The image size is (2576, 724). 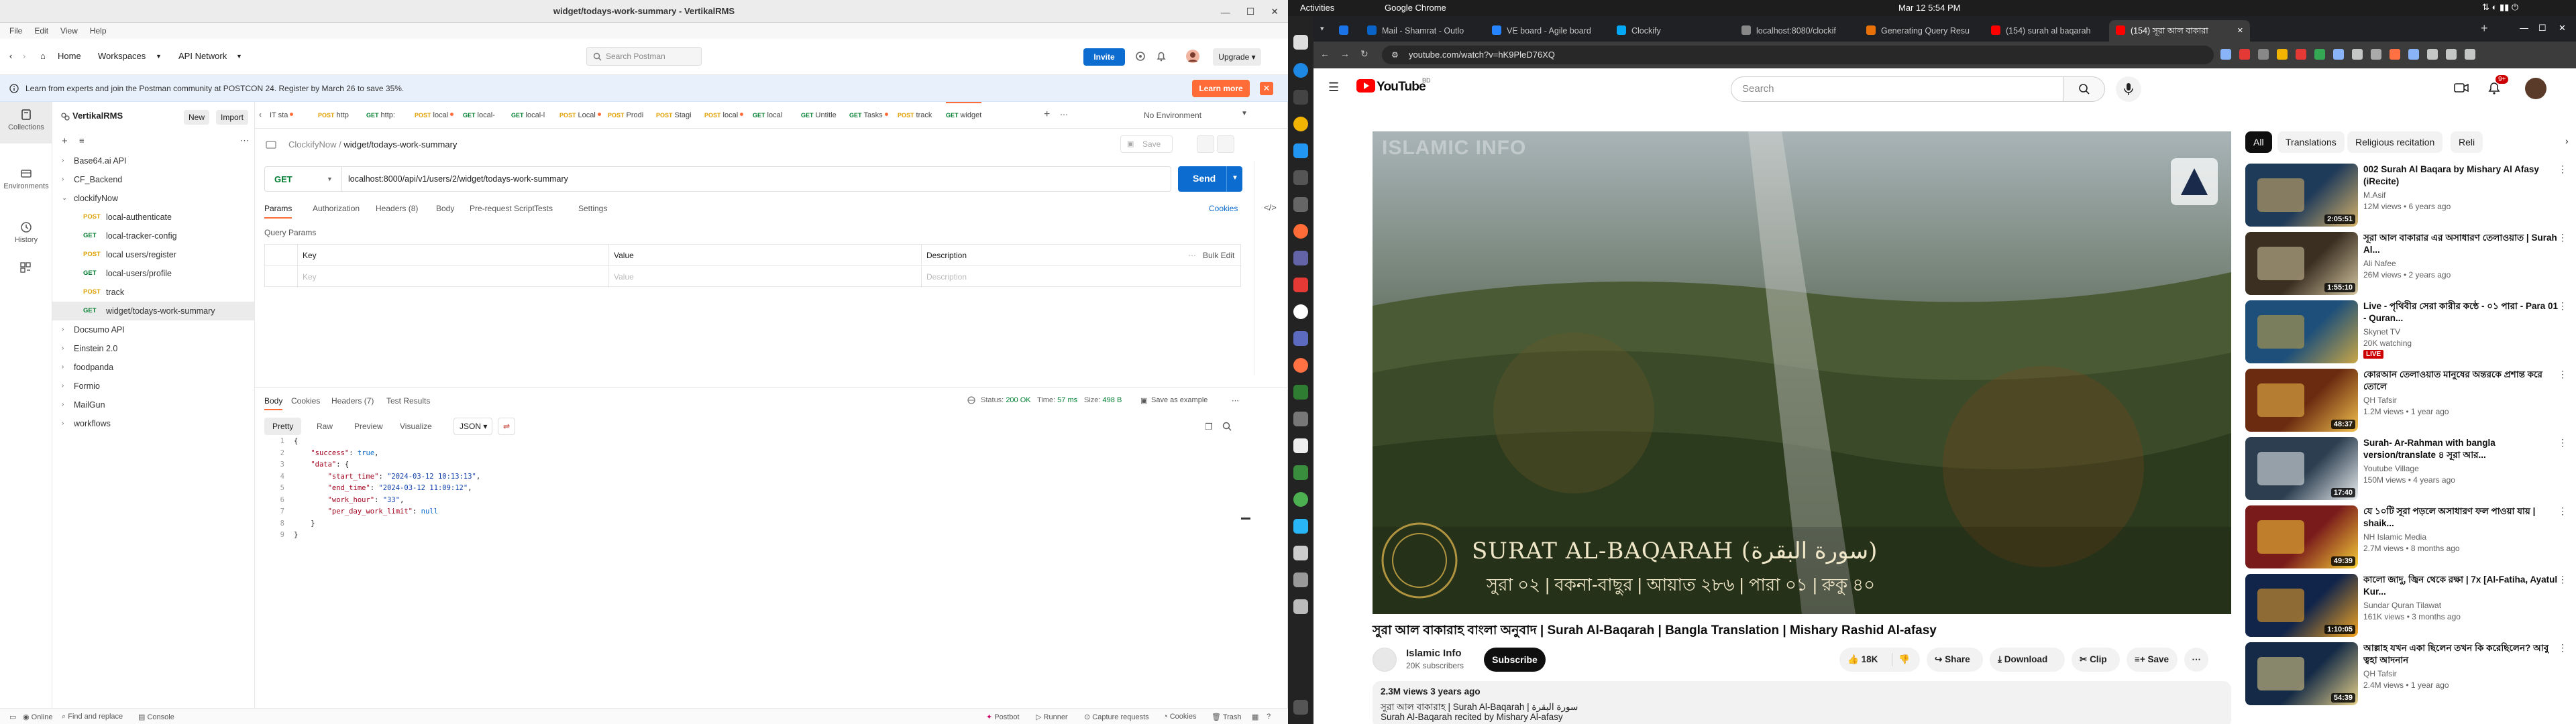 I want to click on browser-tab: Clockify, so click(x=1671, y=31).